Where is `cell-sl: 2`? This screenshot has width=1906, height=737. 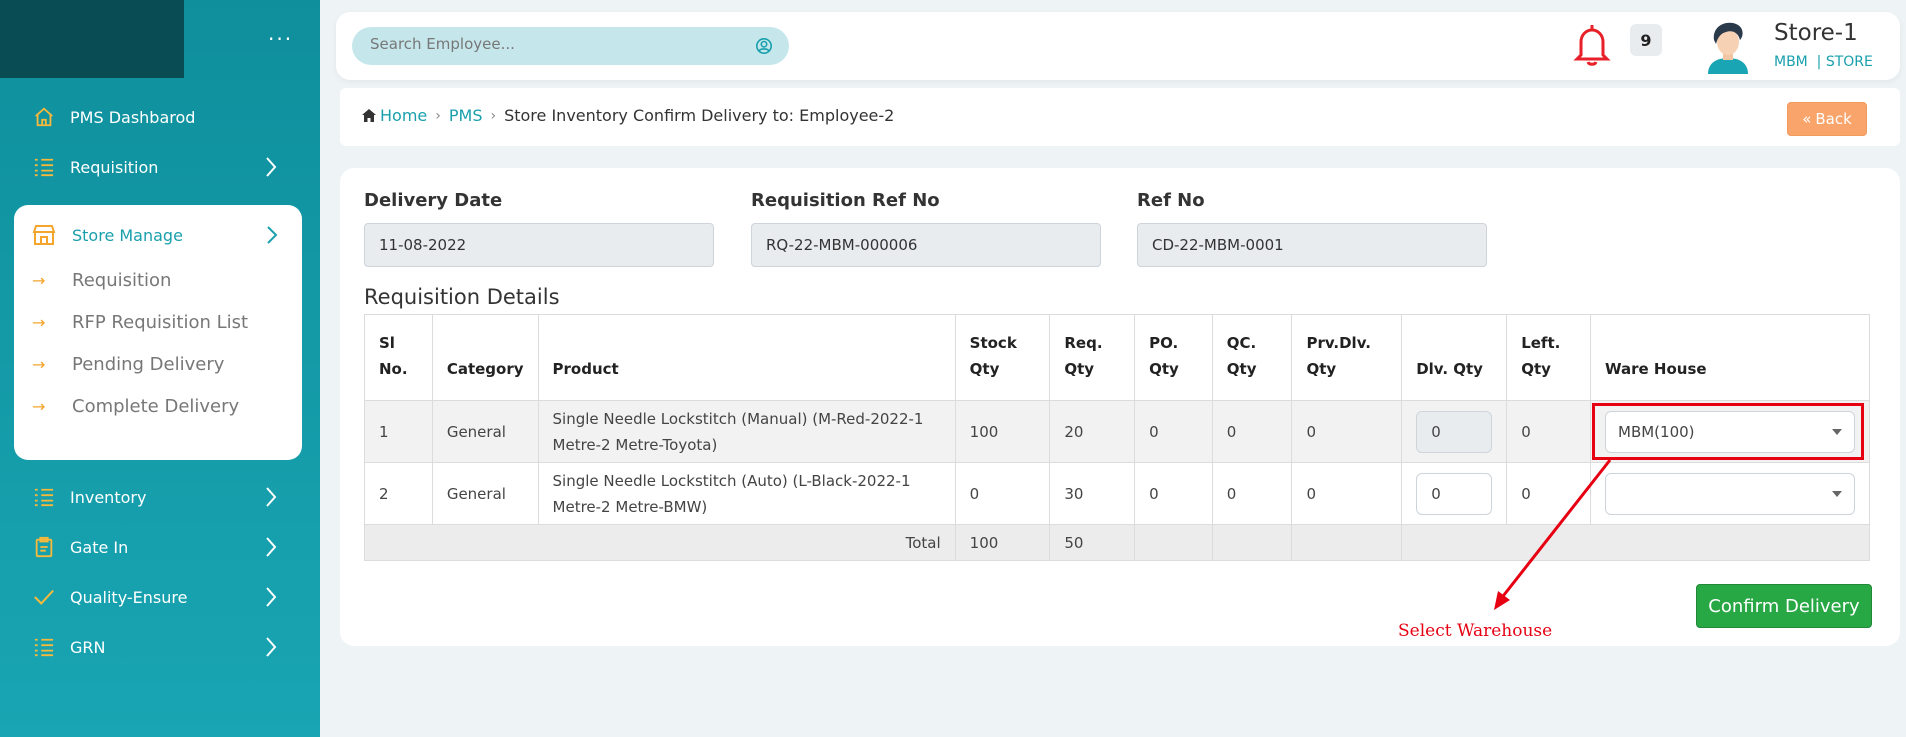
cell-sl: 2 is located at coordinates (398, 493).